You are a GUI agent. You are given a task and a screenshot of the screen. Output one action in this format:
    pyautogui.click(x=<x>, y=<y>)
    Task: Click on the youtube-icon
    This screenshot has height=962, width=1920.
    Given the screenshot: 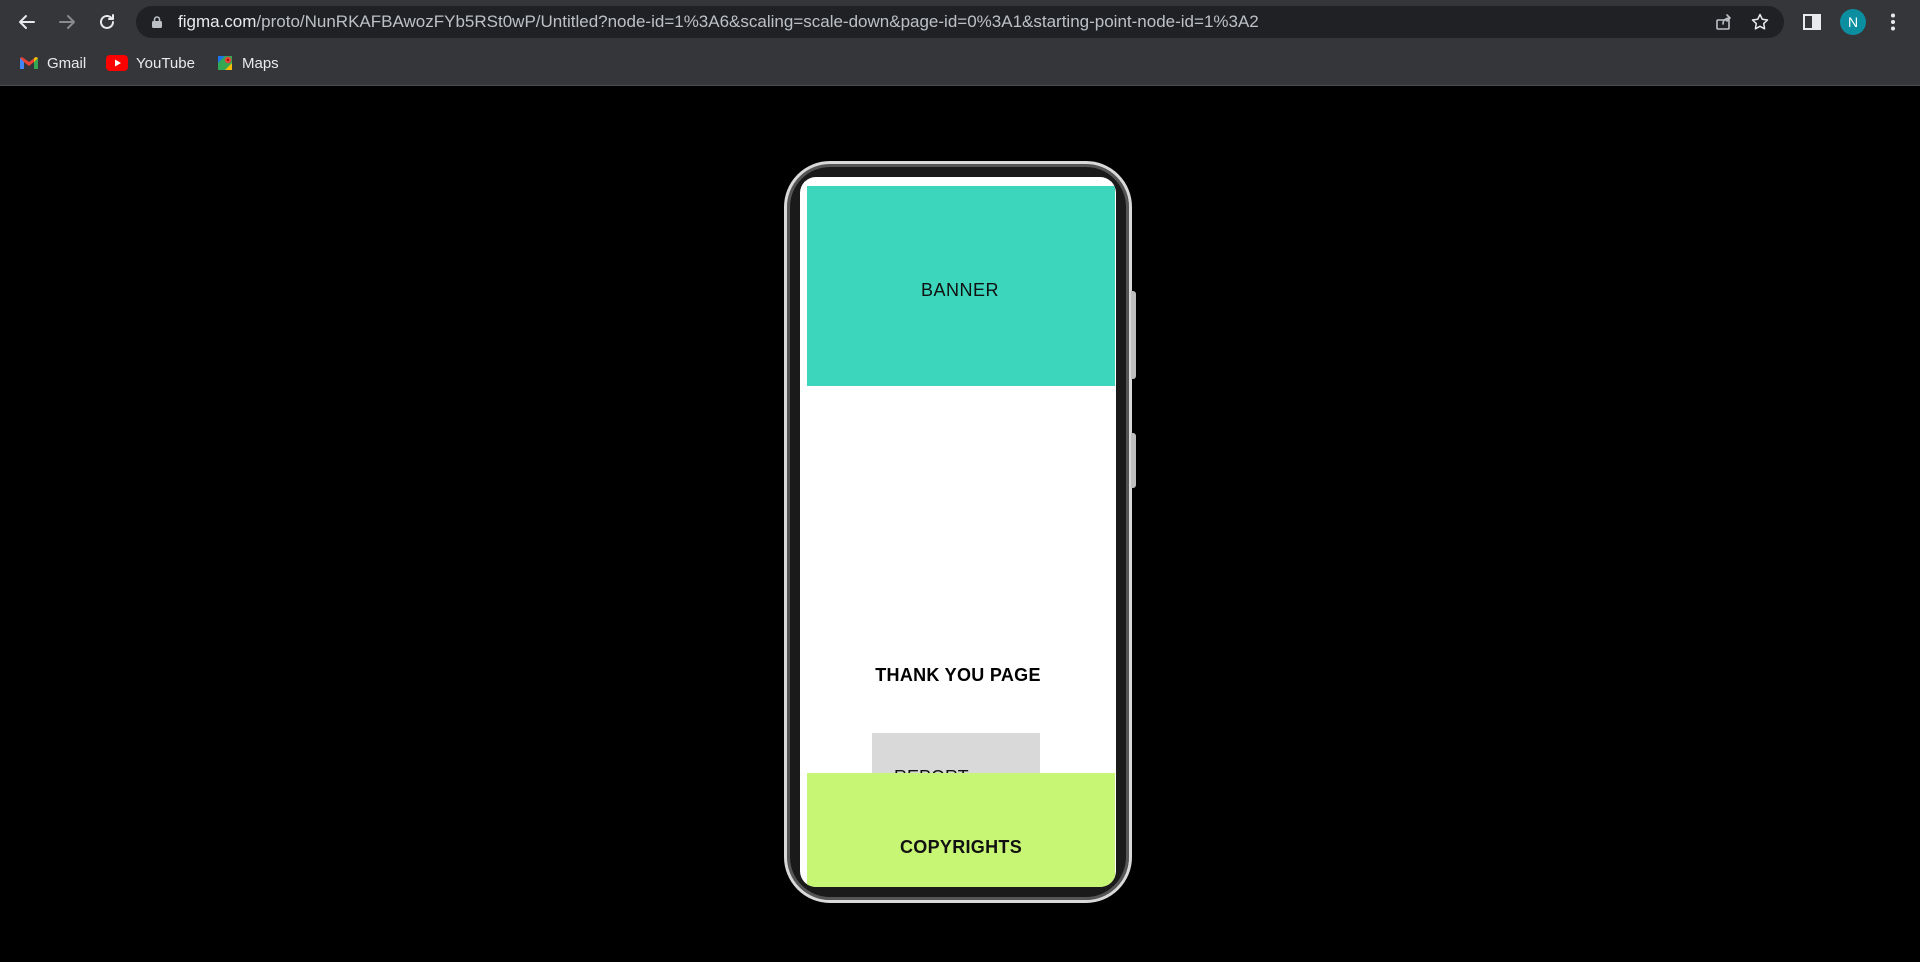 What is the action you would take?
    pyautogui.click(x=117, y=63)
    